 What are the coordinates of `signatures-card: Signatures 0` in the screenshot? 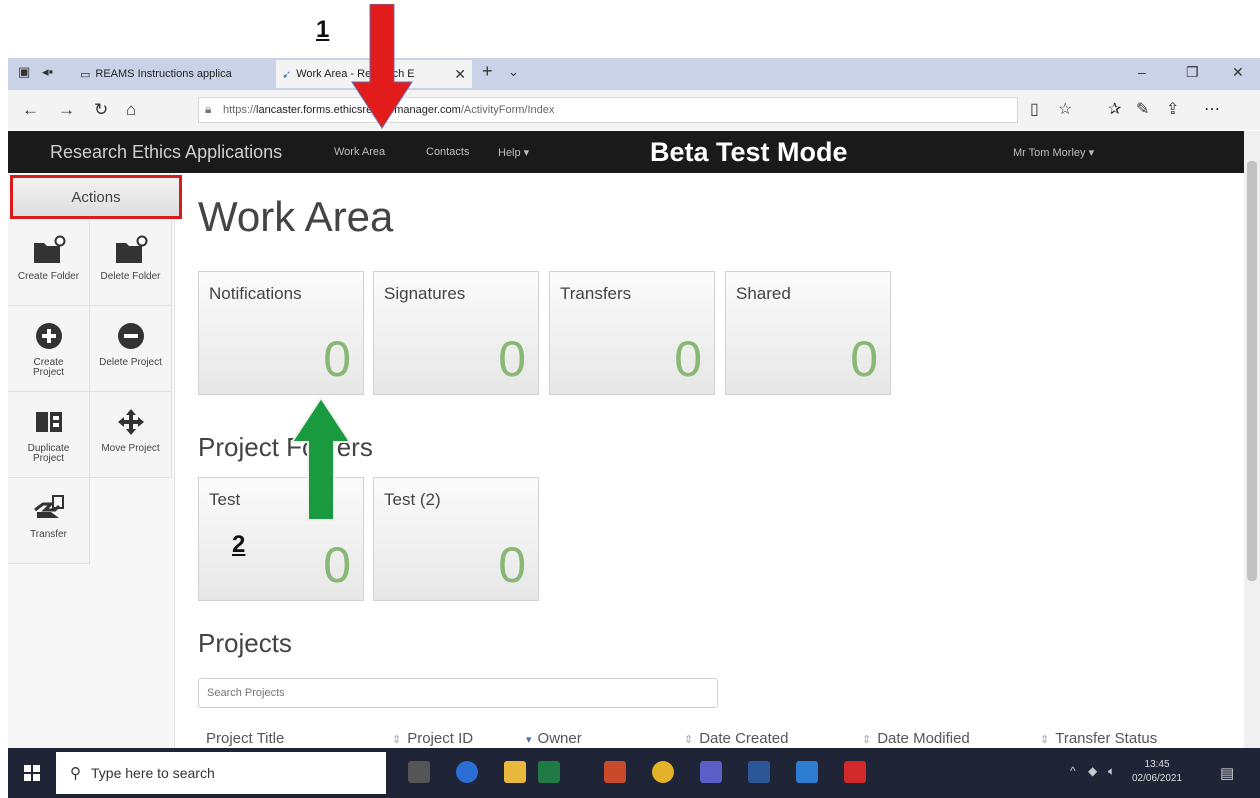 It's located at (456, 333).